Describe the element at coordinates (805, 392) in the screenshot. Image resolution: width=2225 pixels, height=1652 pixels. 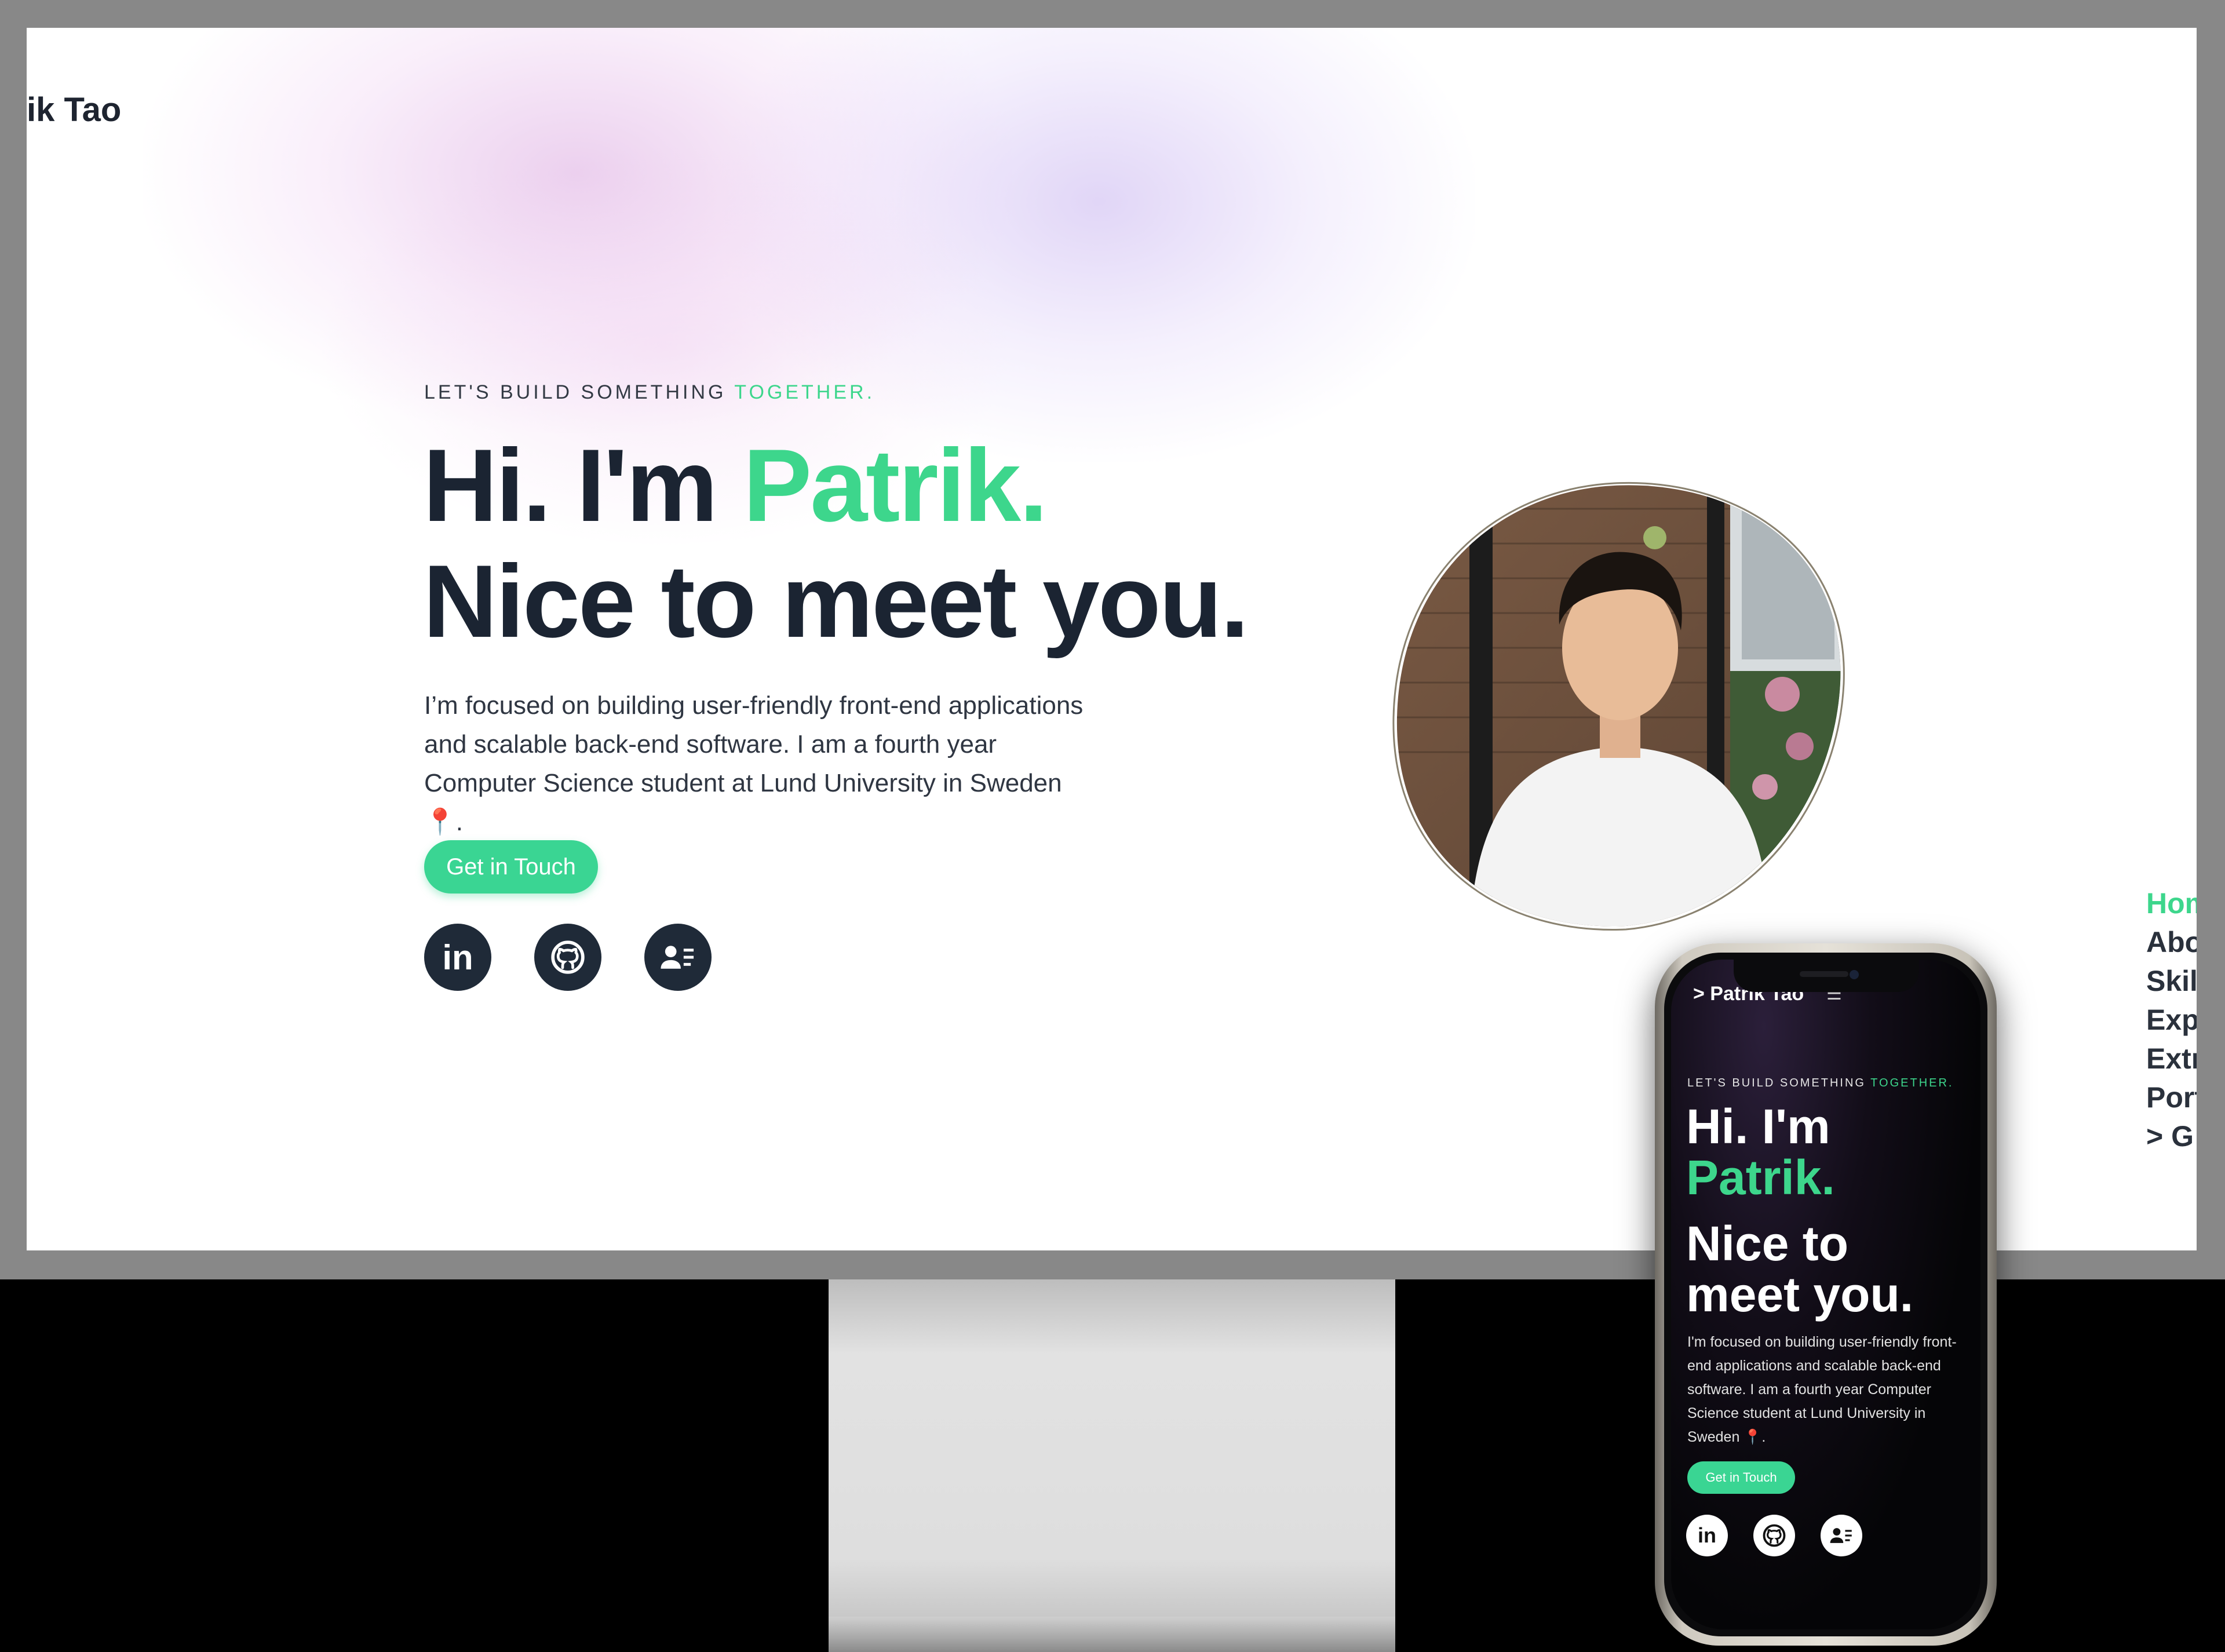
I see `eyebrow-accent: TOGETHER.` at that location.